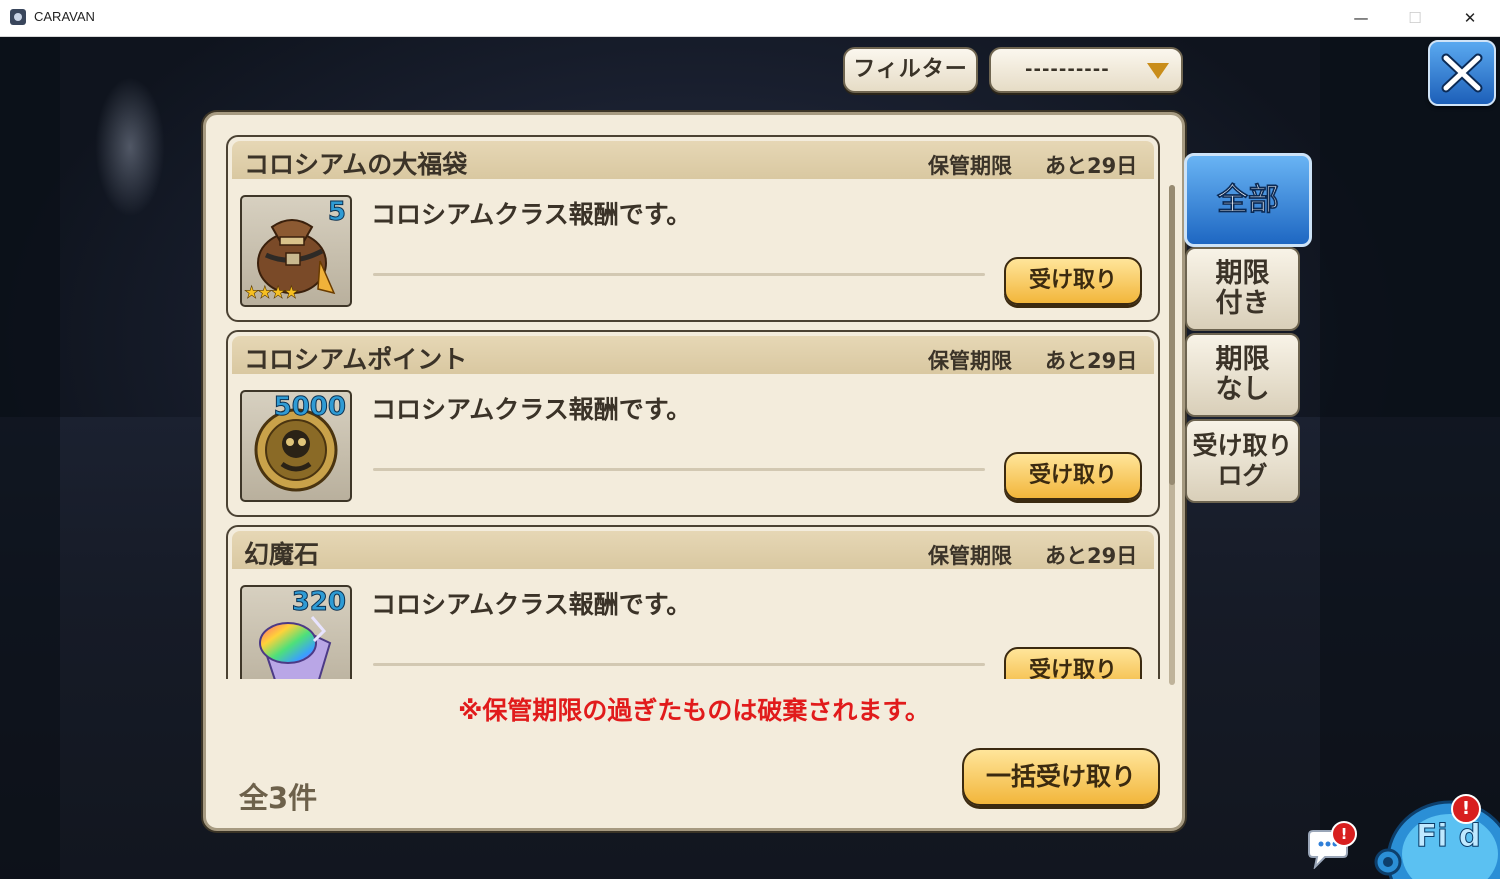 The image size is (1500, 879). I want to click on filter-dropdown: ----------, so click(1086, 70).